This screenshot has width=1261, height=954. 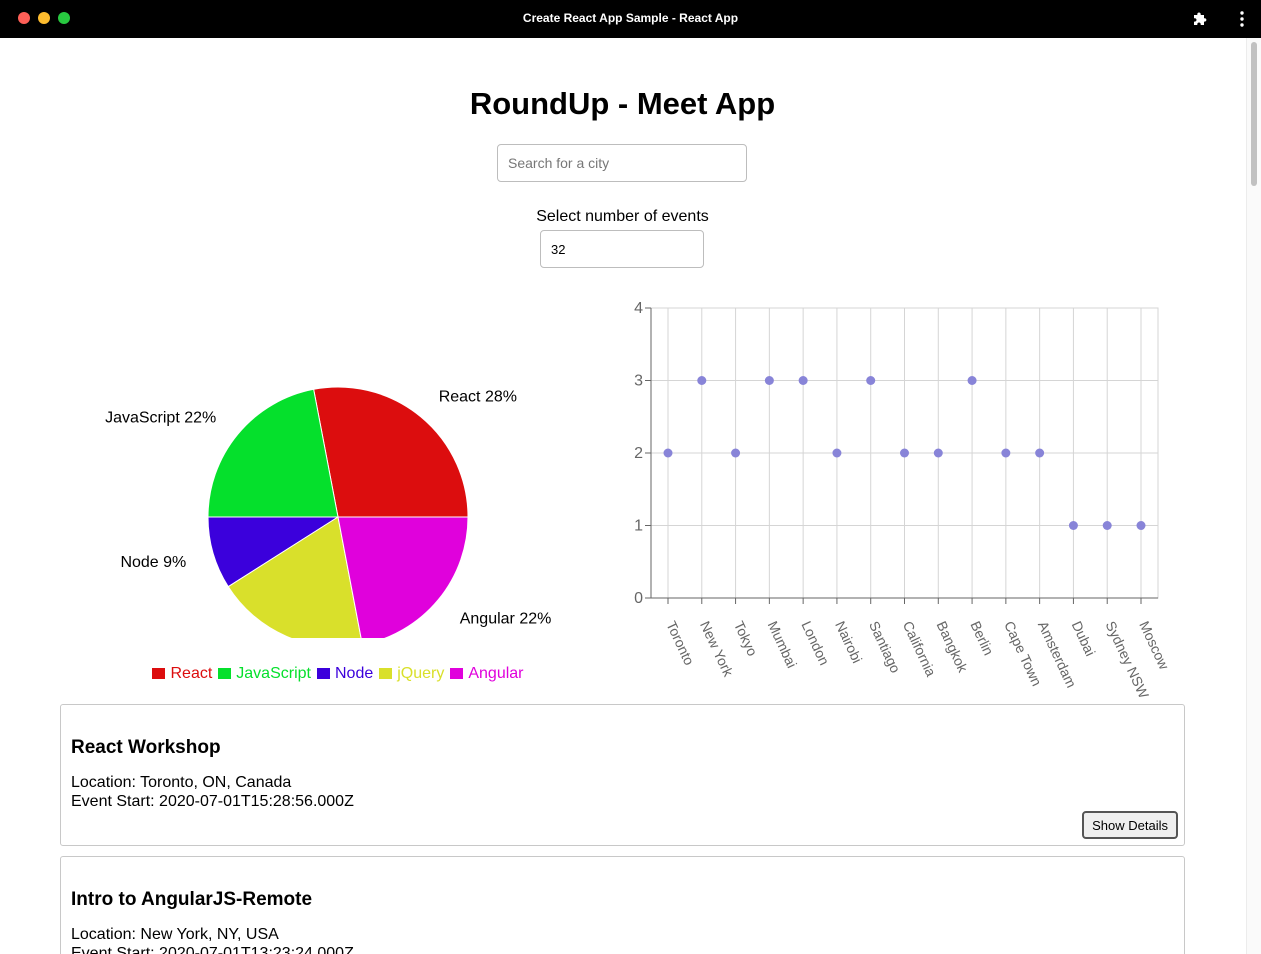 What do you see at coordinates (680, 643) in the screenshot?
I see `x-tick-label-toronto: Toronto` at bounding box center [680, 643].